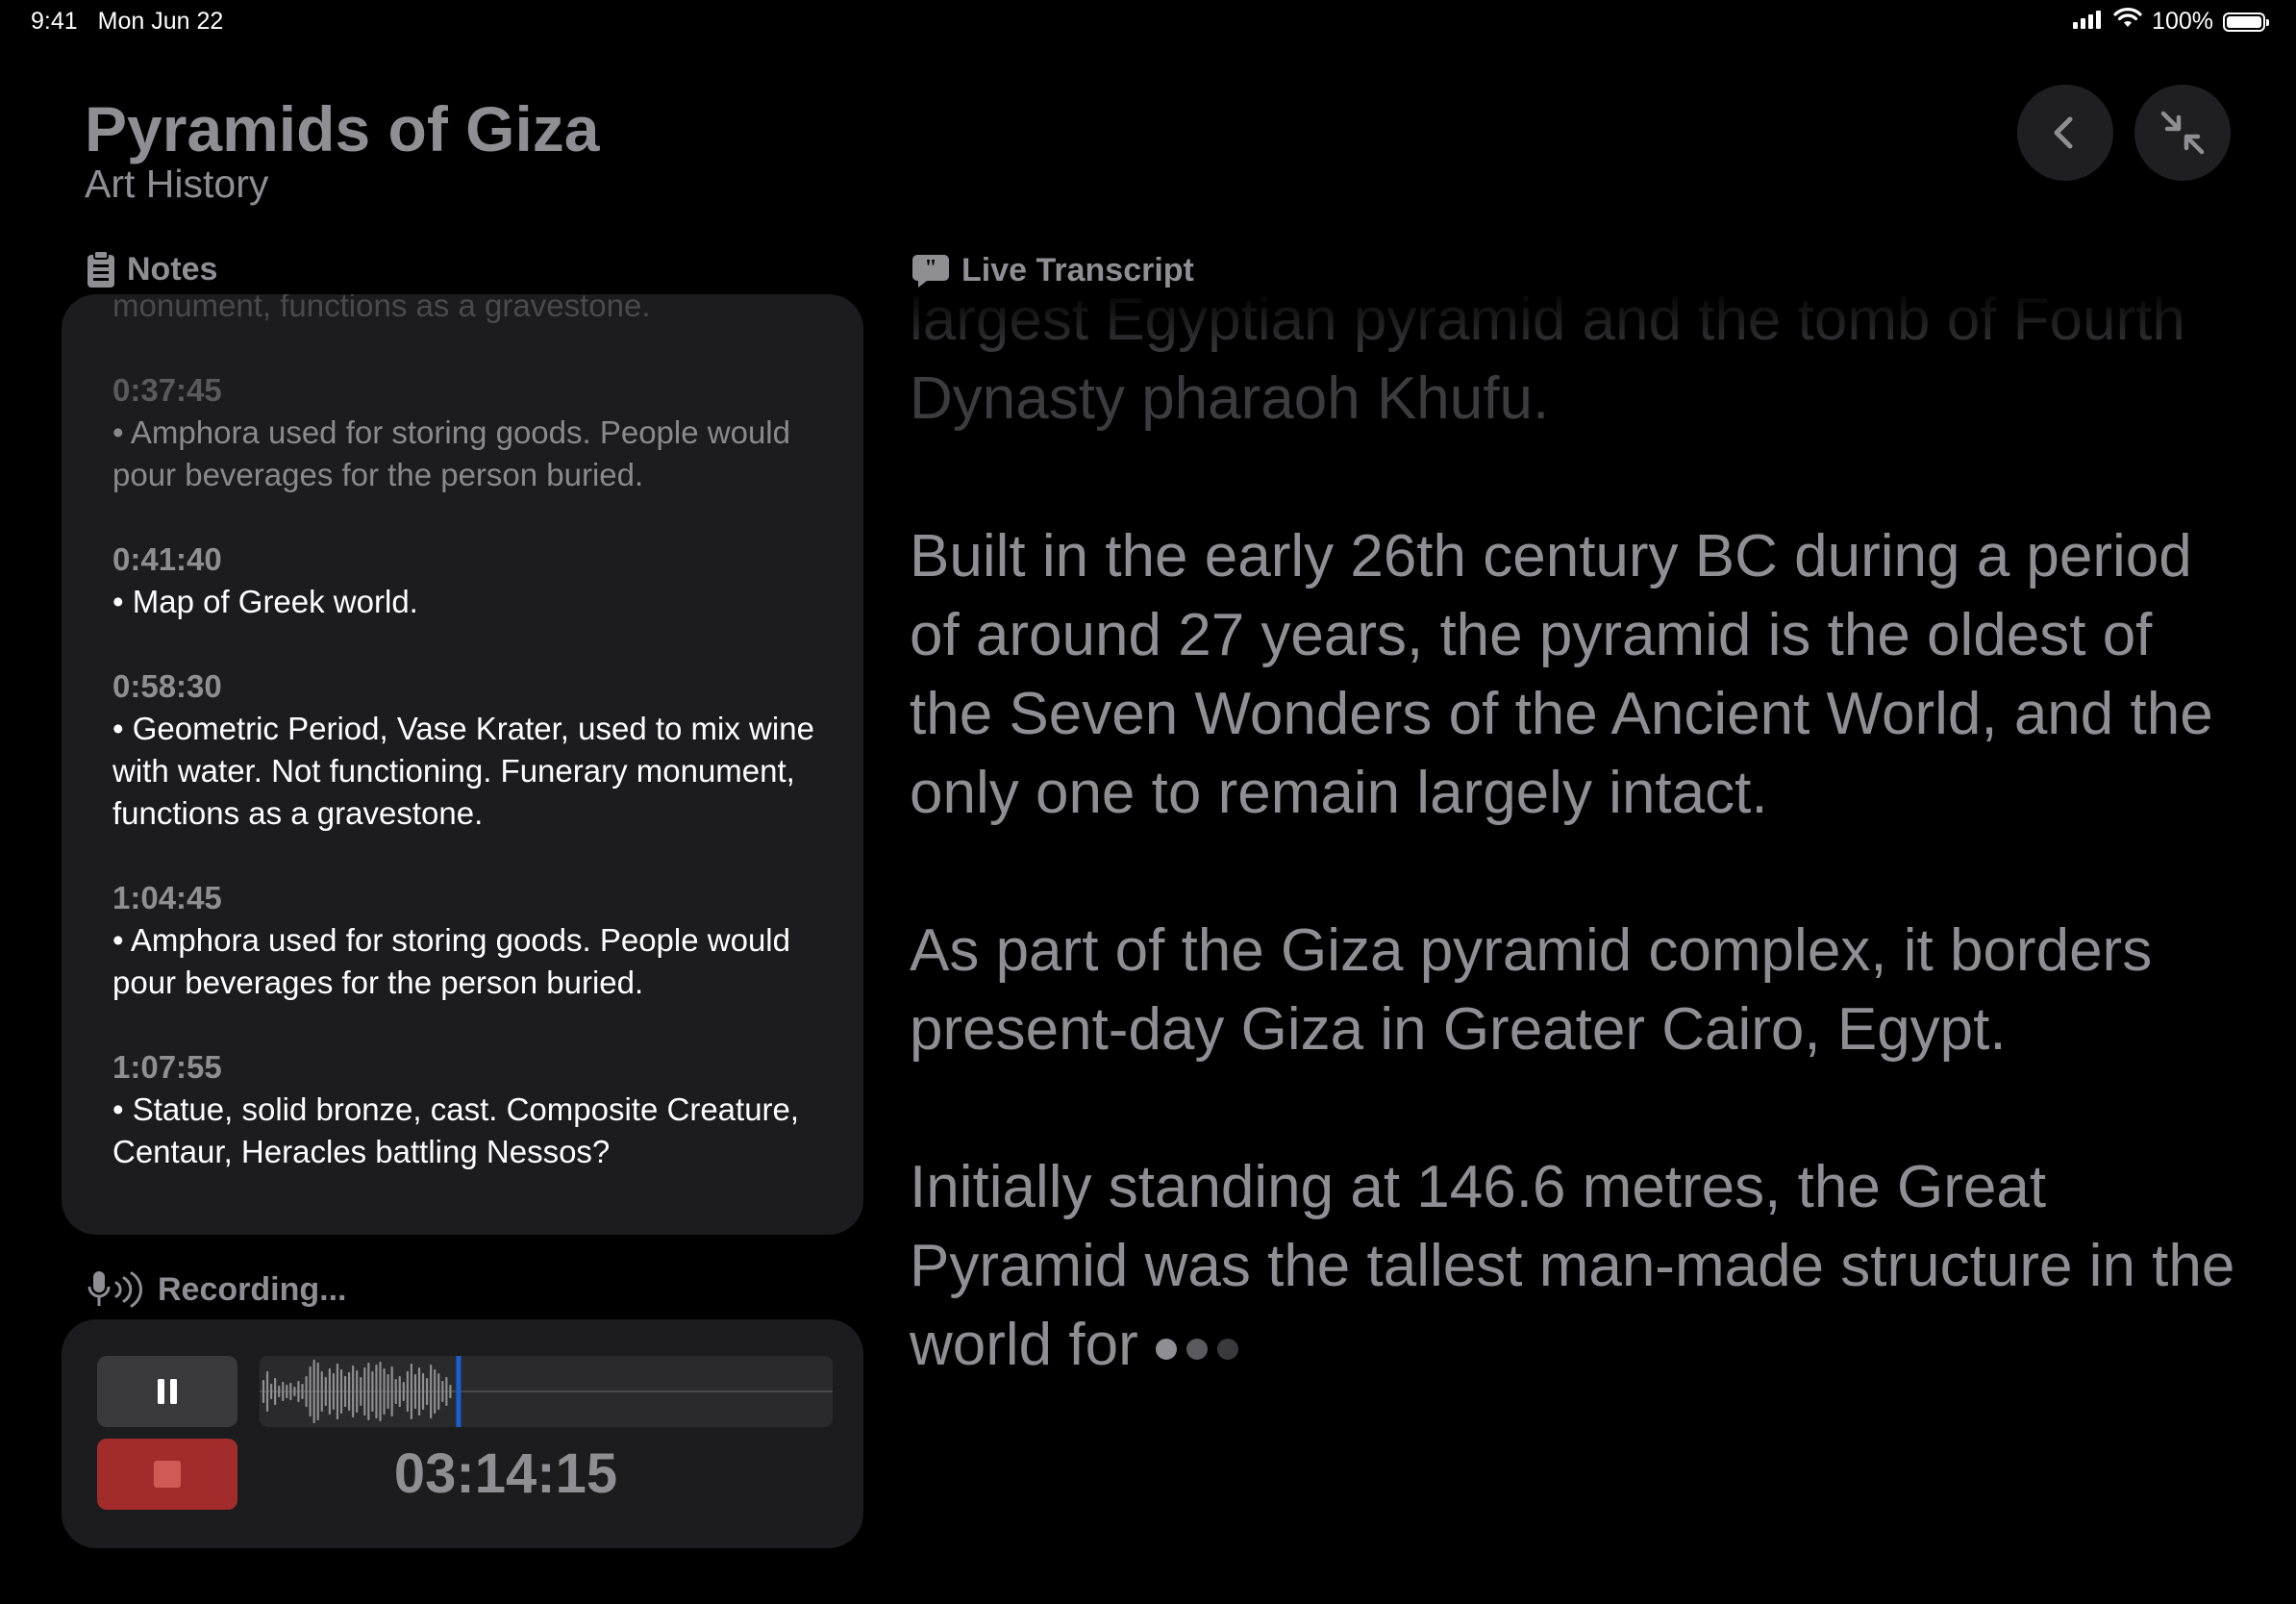  I want to click on audio-waveform, so click(546, 1391).